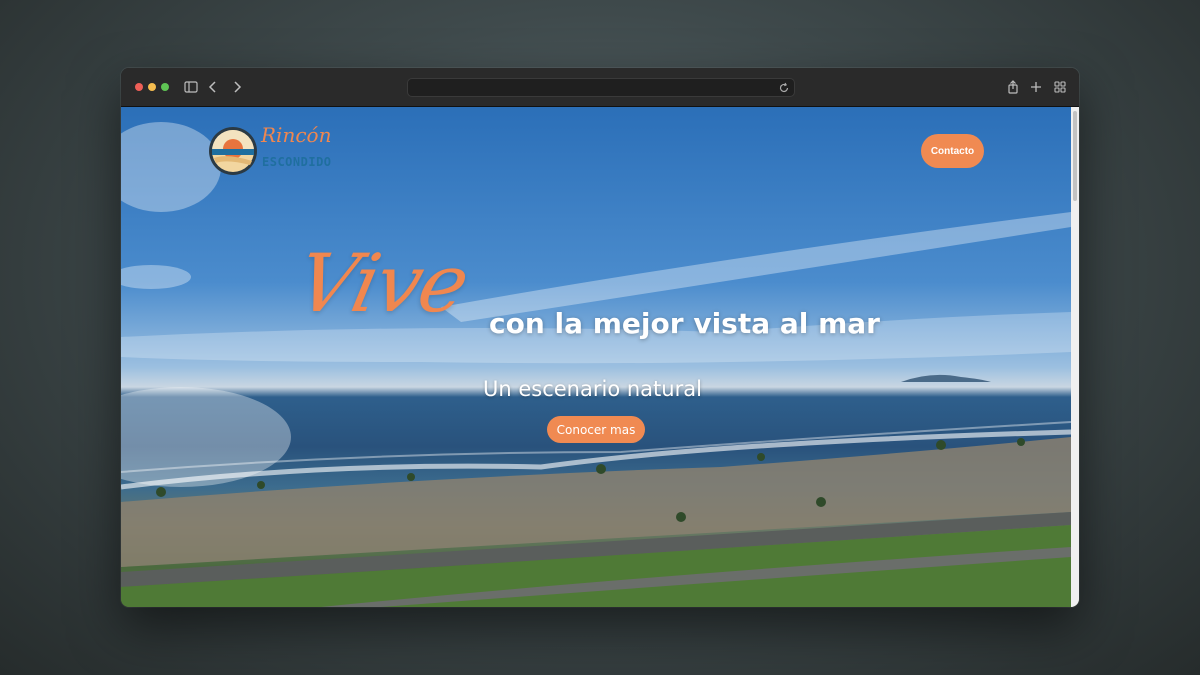 The image size is (1200, 675). I want to click on browser-toolbar, so click(600, 87).